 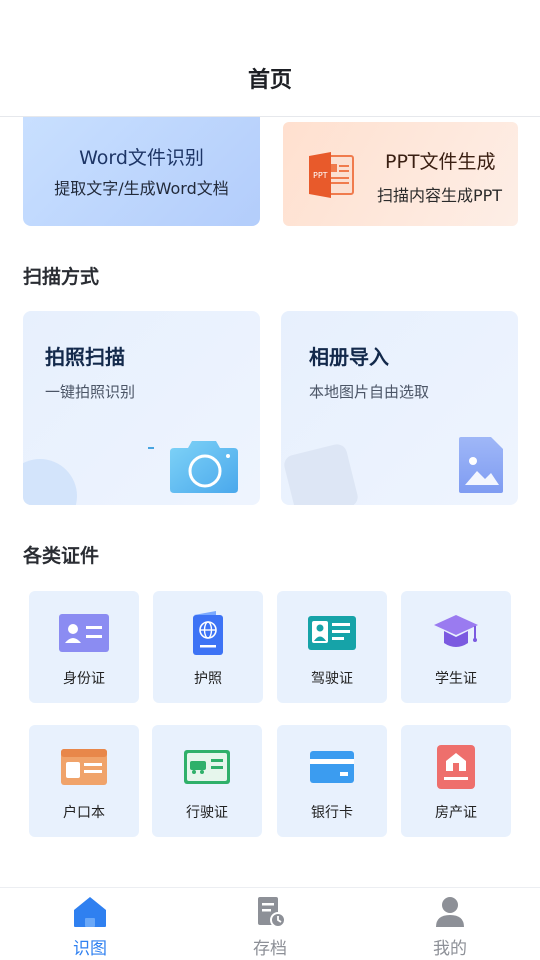 I want to click on cert-label: 驾驶证, so click(x=332, y=679).